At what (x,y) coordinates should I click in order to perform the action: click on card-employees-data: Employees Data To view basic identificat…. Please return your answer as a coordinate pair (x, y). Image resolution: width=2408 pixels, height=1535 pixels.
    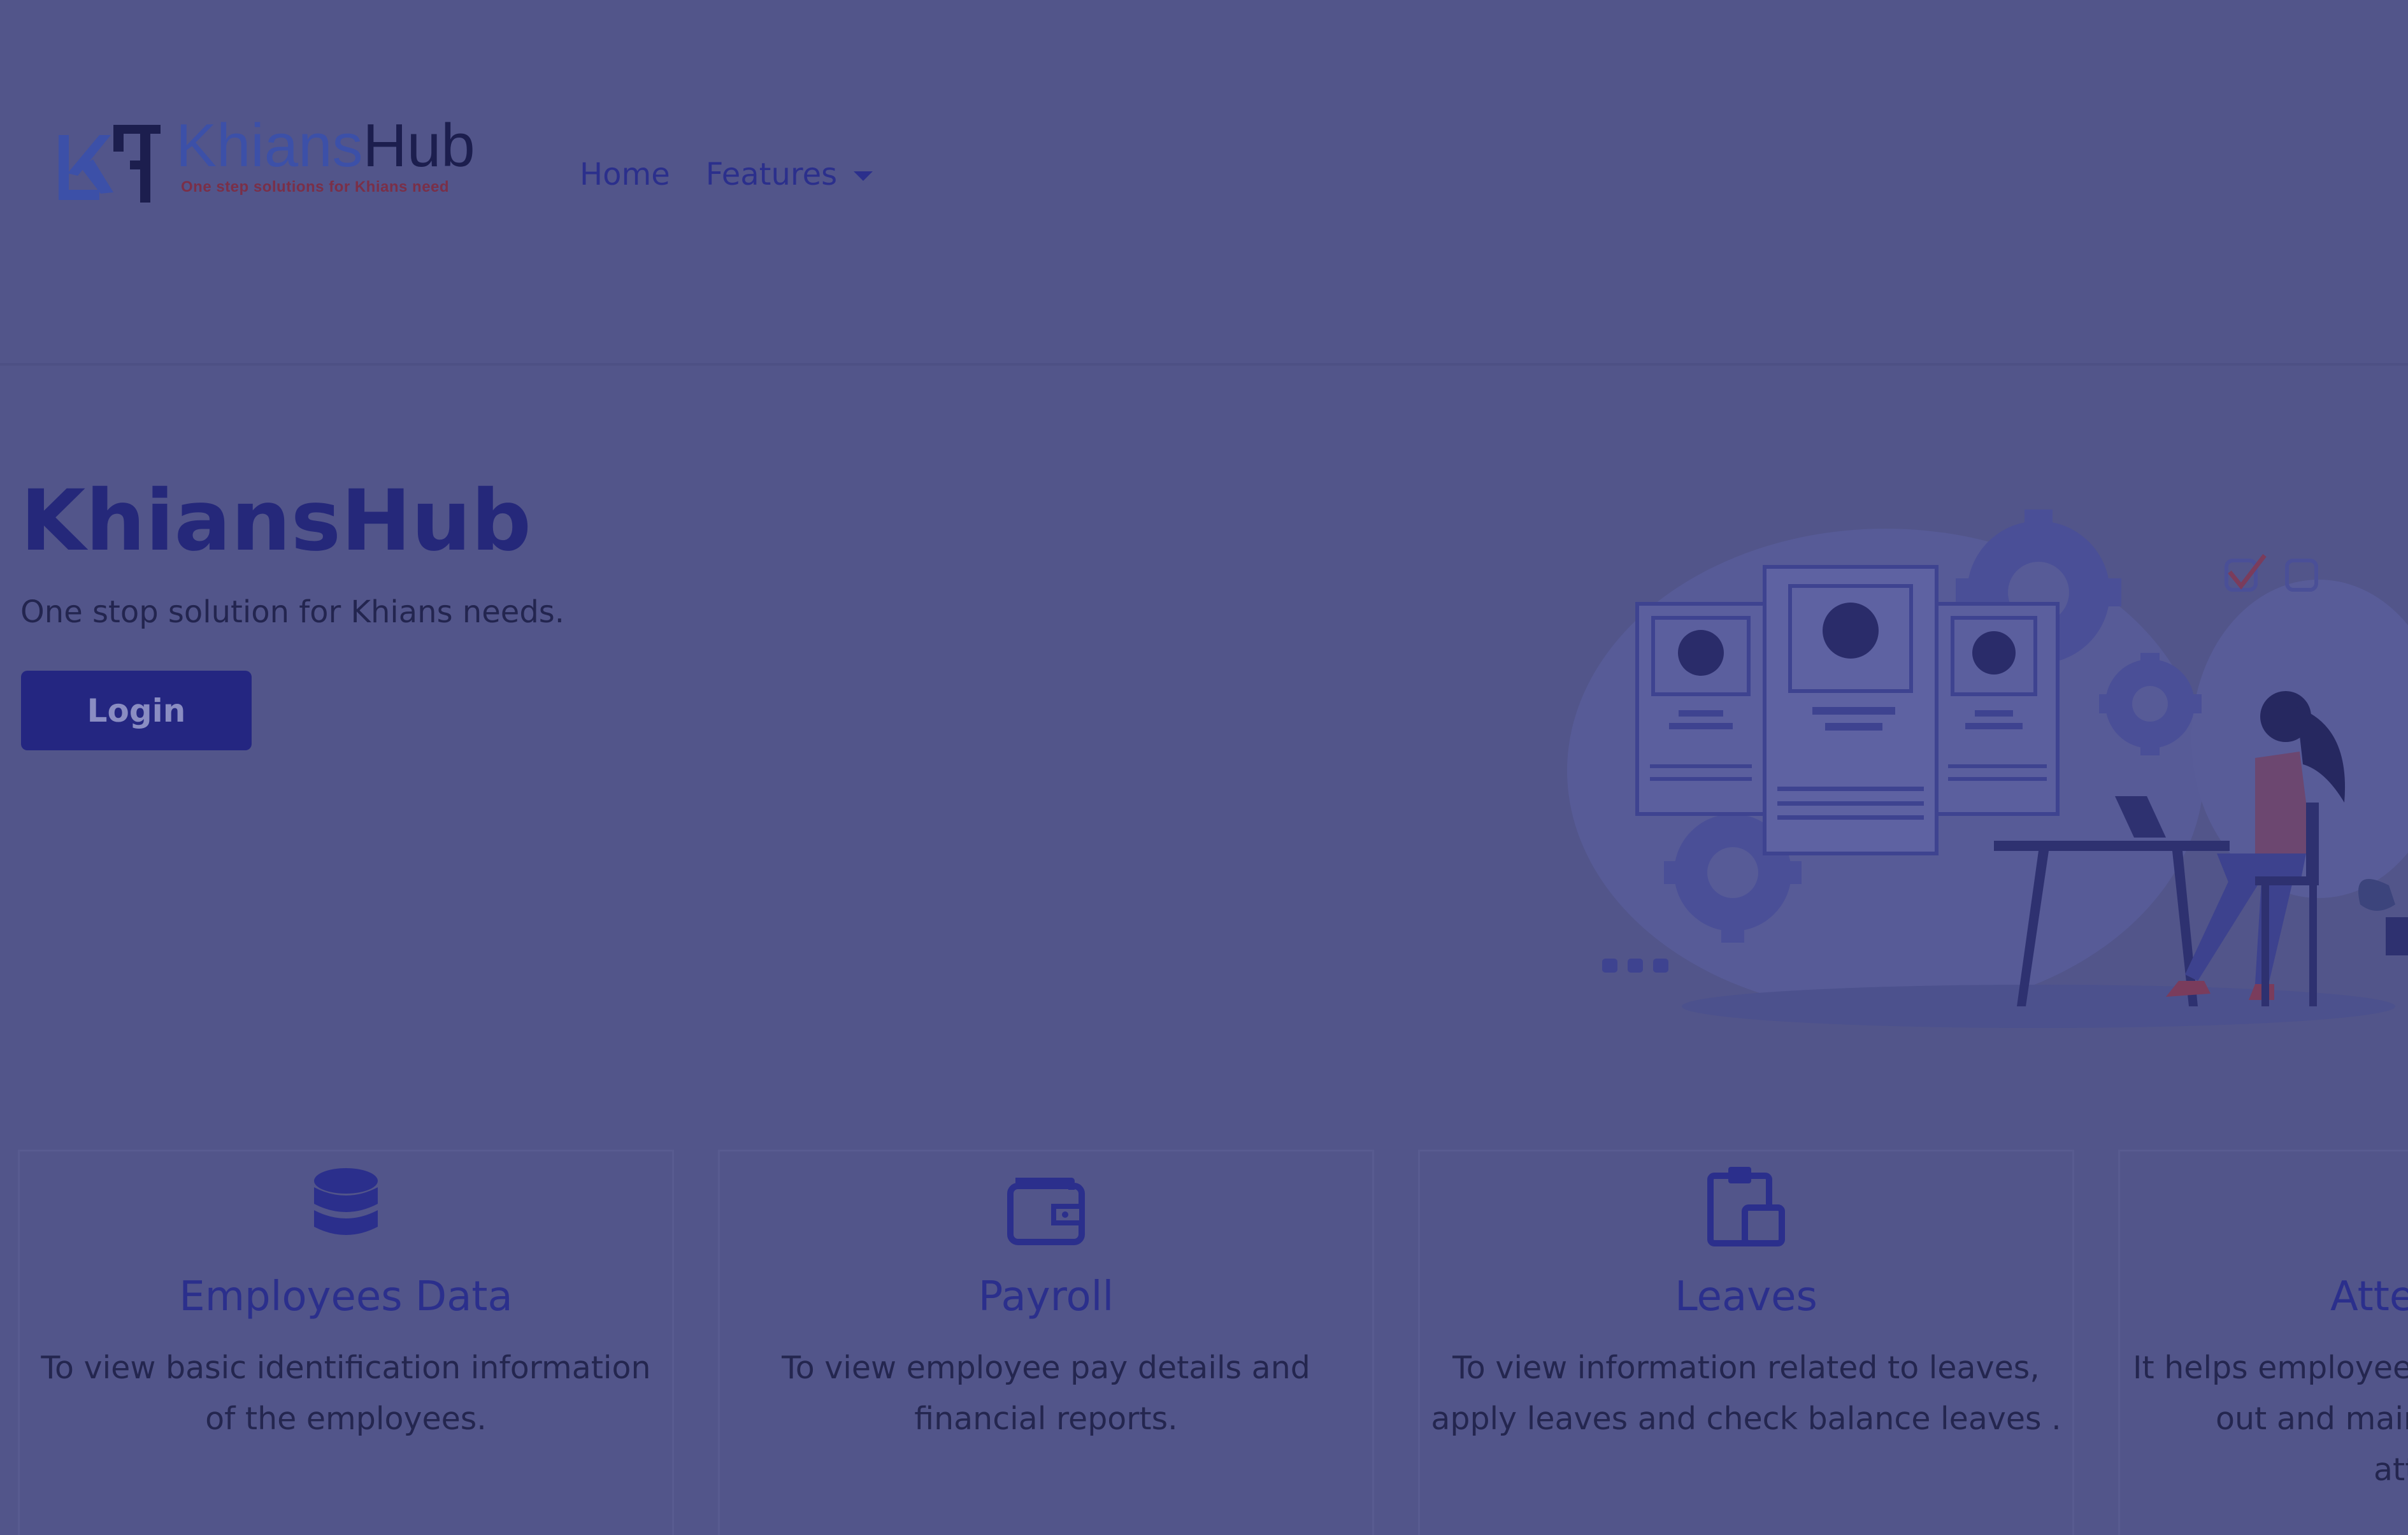
    Looking at the image, I should click on (346, 1342).